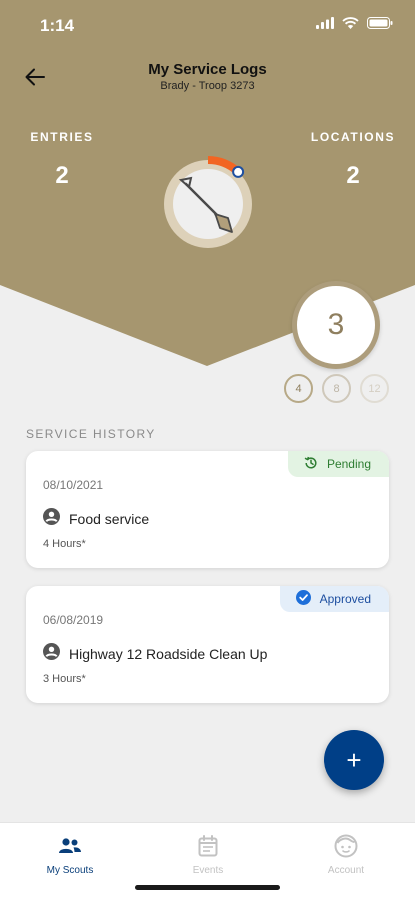 The width and height of the screenshot is (415, 900). Describe the element at coordinates (207, 887) in the screenshot. I see `home-indicator` at that location.